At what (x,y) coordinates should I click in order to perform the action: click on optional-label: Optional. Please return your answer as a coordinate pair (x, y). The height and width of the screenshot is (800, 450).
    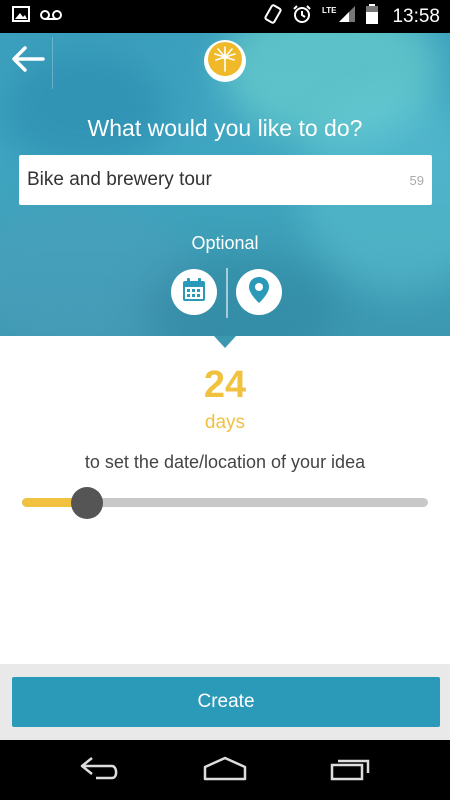
    Looking at the image, I should click on (225, 243).